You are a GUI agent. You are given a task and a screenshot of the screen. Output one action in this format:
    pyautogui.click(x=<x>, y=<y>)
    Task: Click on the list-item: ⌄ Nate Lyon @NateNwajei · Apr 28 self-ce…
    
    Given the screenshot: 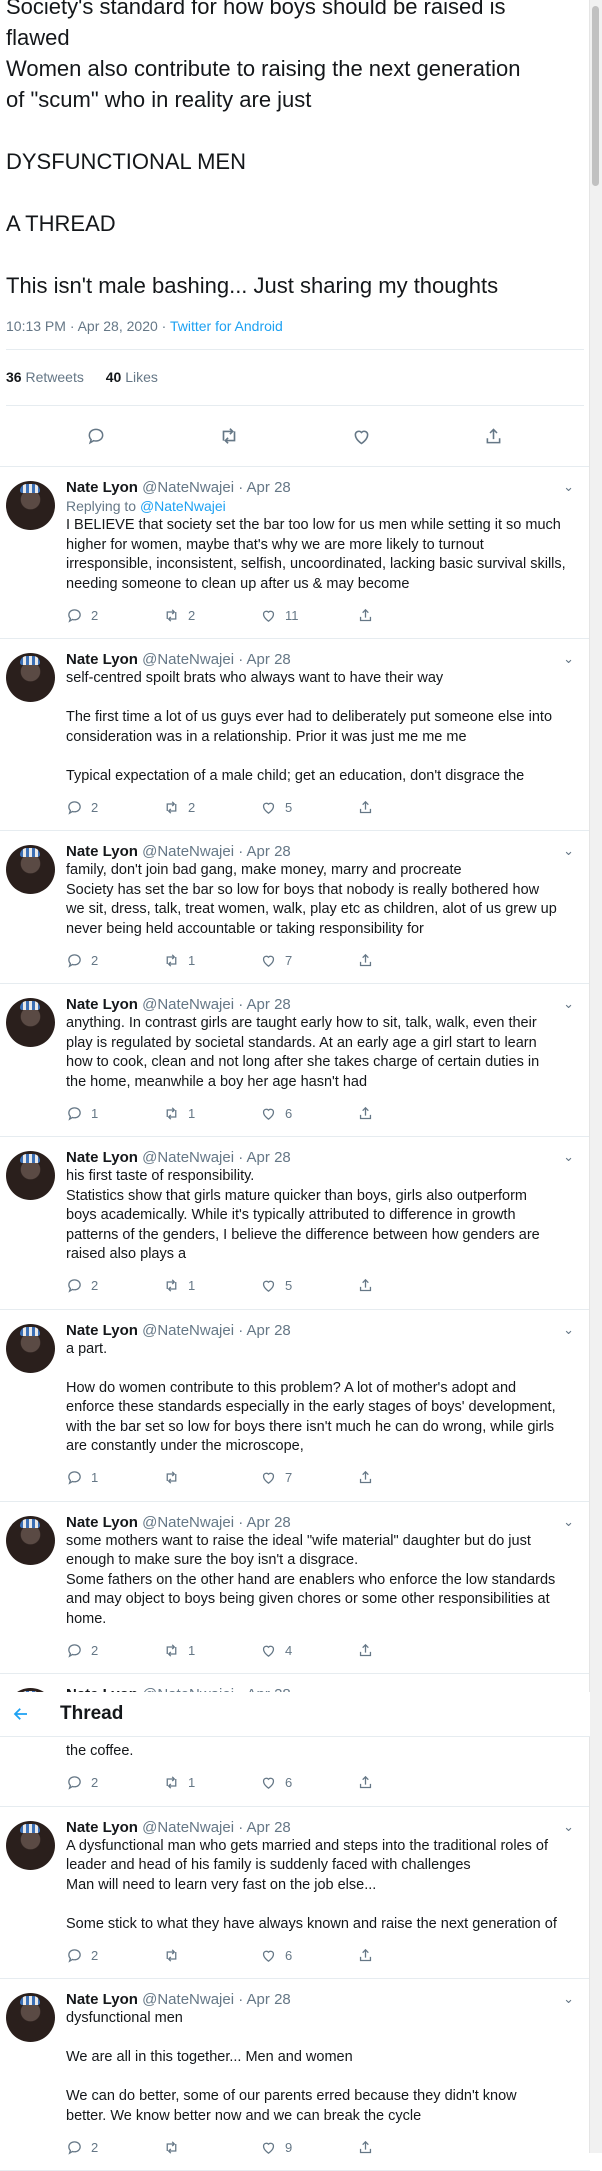 What is the action you would take?
    pyautogui.click(x=295, y=735)
    